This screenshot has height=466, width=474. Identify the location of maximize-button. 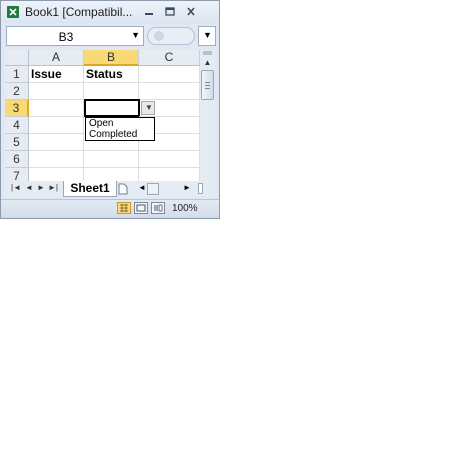
(170, 12).